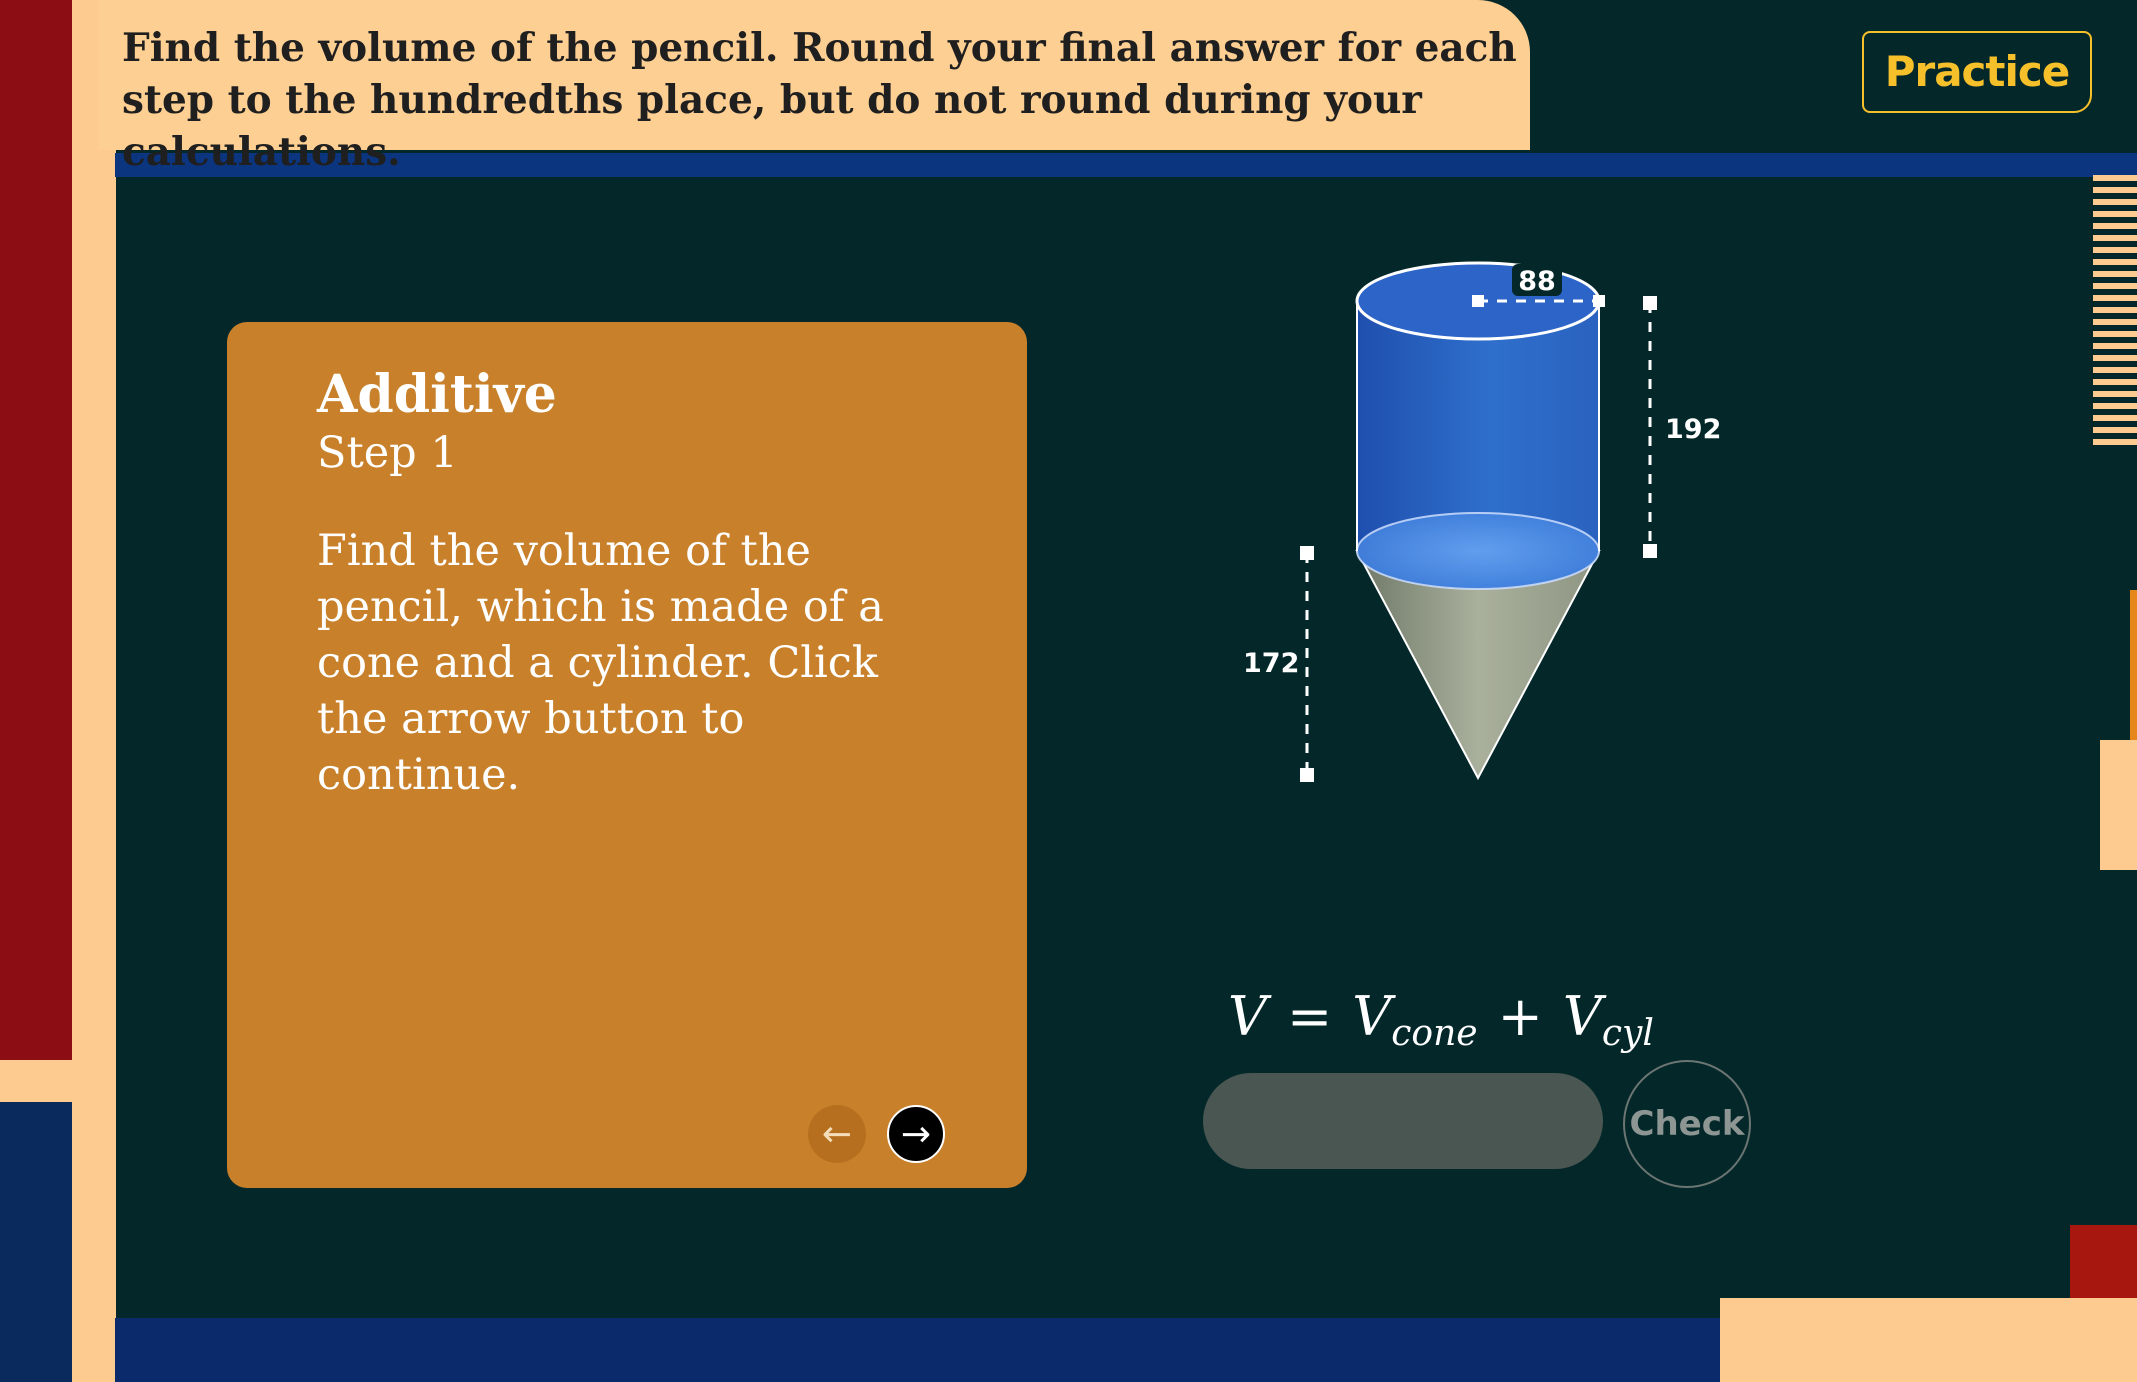  Describe the element at coordinates (1478, 551) in the screenshot. I see `cylinder-base` at that location.